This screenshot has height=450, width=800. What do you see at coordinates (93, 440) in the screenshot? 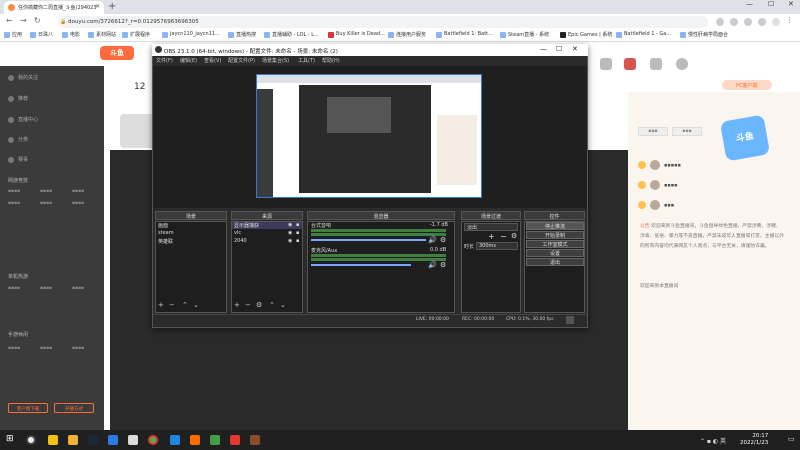
I see `steam-icon` at bounding box center [93, 440].